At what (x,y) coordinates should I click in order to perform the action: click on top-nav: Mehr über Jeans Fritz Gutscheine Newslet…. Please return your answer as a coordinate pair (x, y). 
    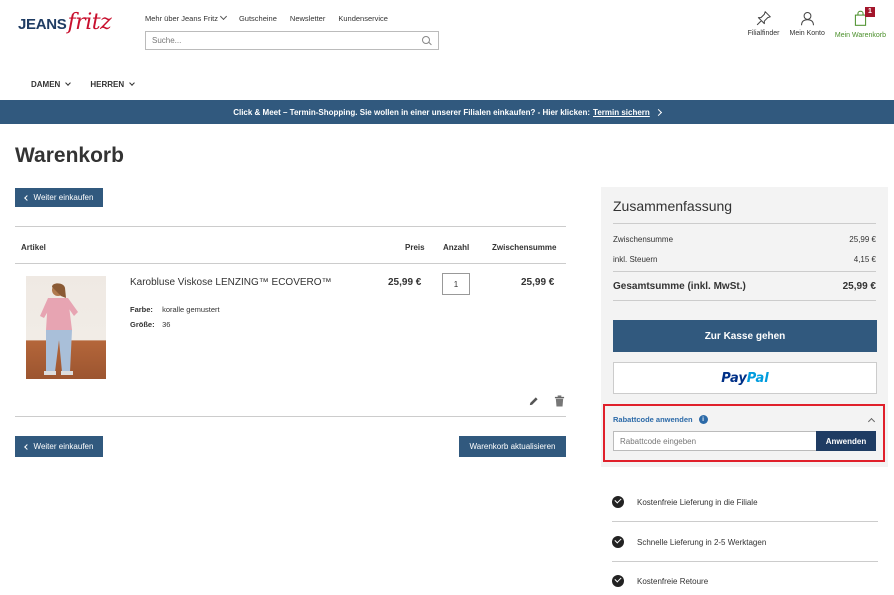
    Looking at the image, I should click on (266, 17).